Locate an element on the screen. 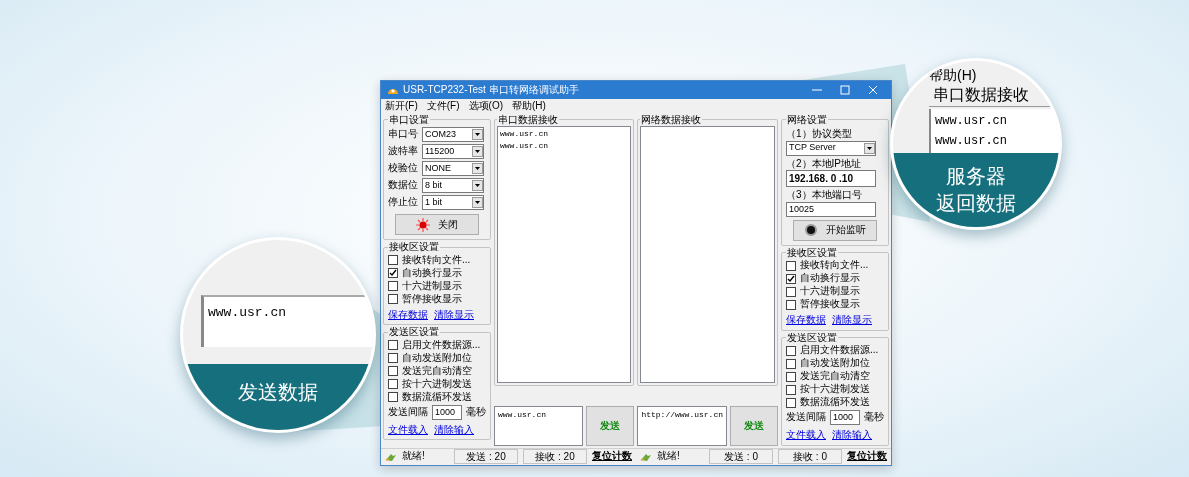 Image resolution: width=1189 pixels, height=477 pixels. menu-item: 选项(O) is located at coordinates (485, 106).